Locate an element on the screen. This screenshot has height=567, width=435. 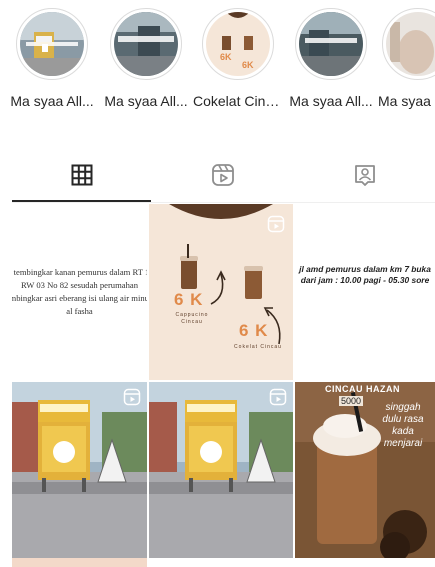
highlight-thumbnail: 6K 6K is located at coordinates (238, 44).